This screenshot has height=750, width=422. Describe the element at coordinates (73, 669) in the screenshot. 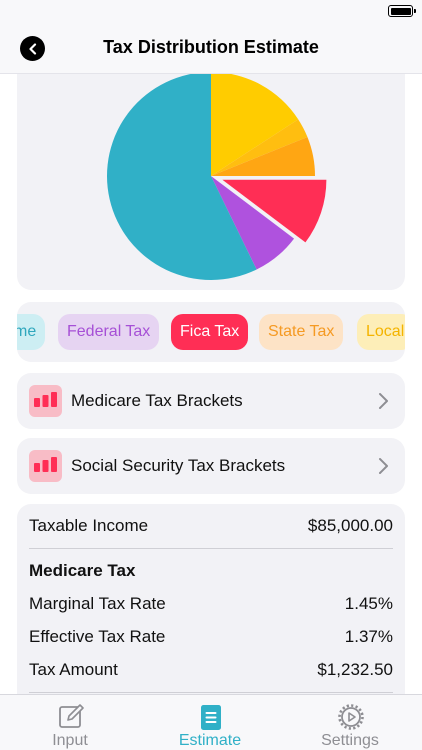

I see `tax-amount-label: Tax Amount` at that location.